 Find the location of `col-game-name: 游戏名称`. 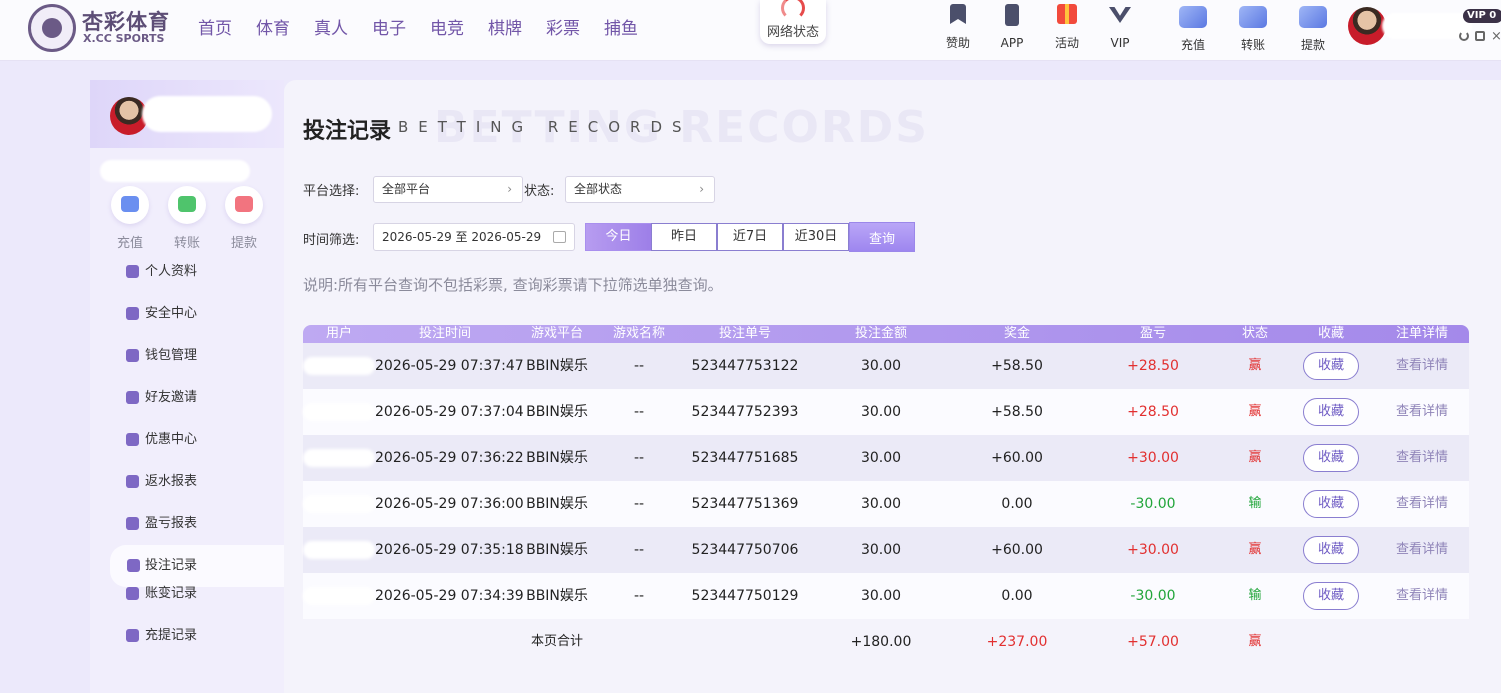

col-game-name: 游戏名称 is located at coordinates (638, 333).